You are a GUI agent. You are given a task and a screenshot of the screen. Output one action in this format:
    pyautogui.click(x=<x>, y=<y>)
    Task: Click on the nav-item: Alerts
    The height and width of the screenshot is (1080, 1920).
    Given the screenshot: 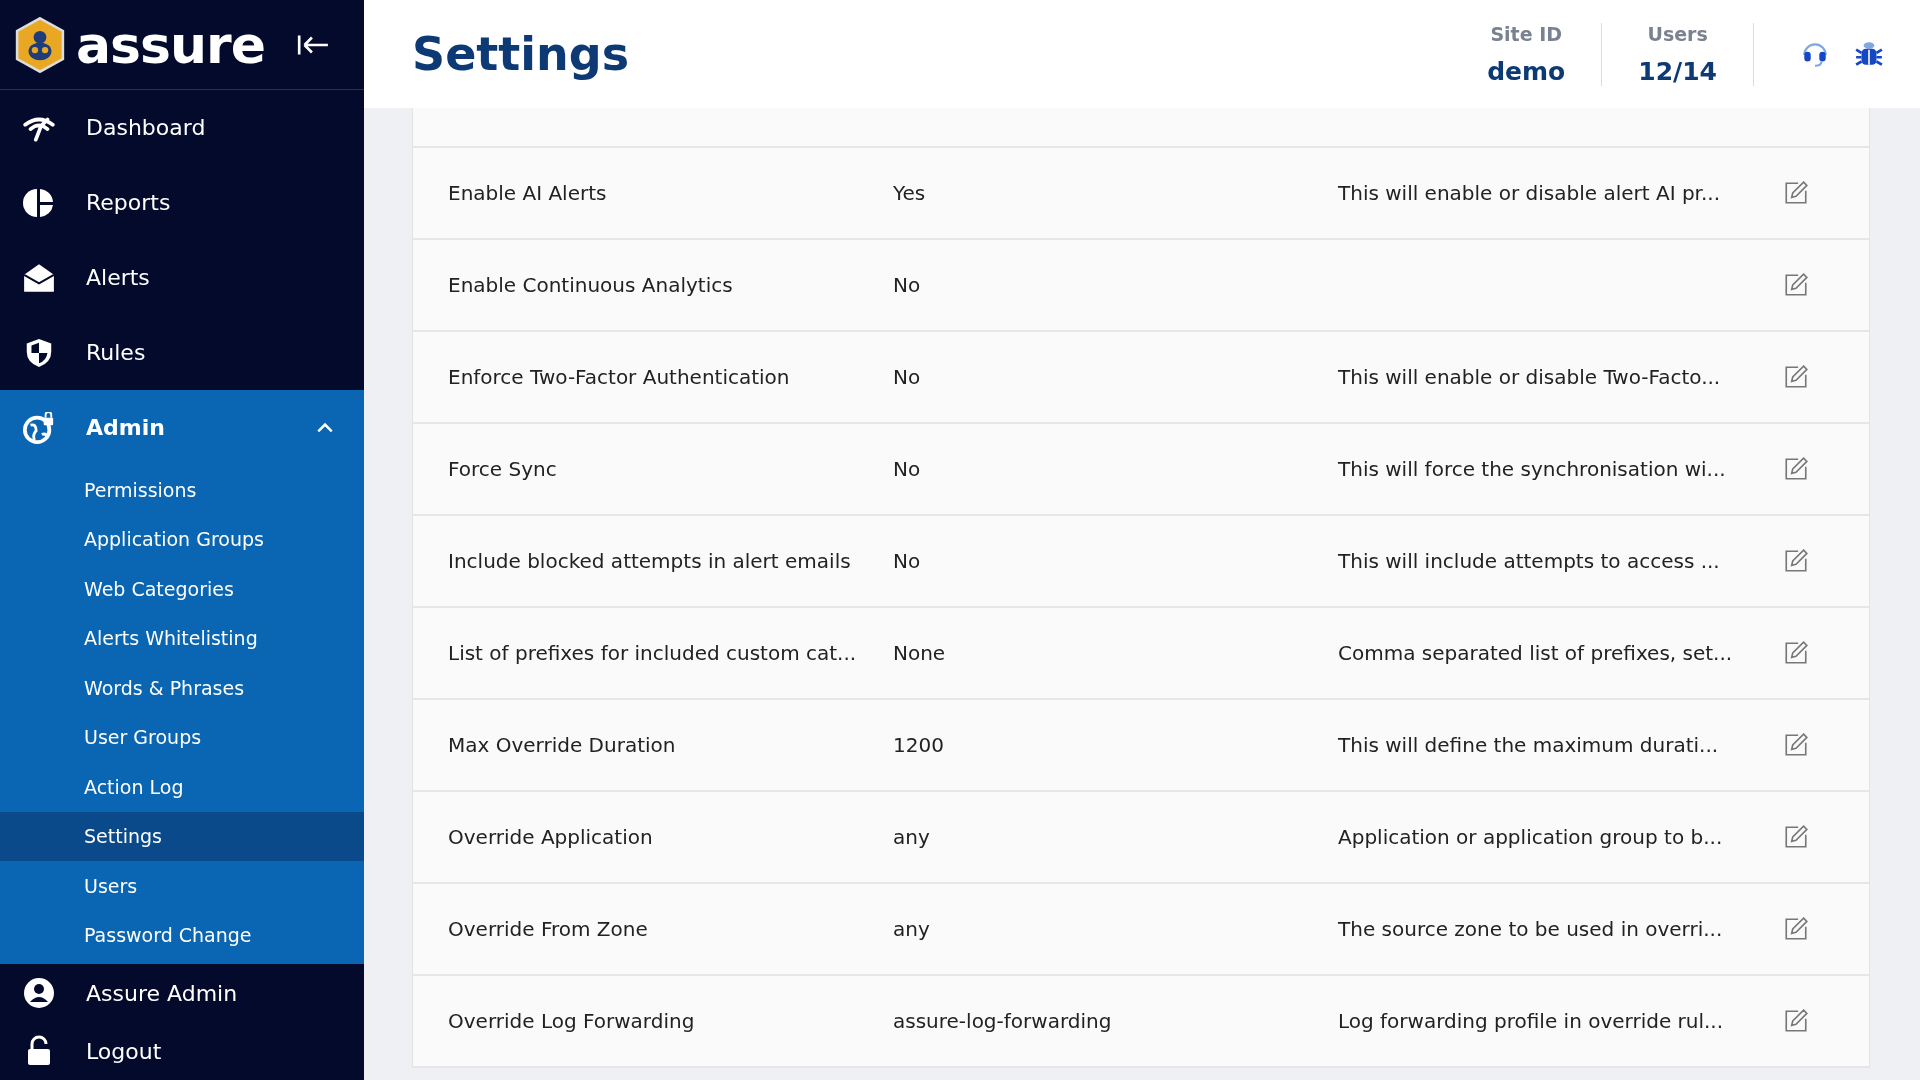 What is the action you would take?
    pyautogui.click(x=182, y=277)
    